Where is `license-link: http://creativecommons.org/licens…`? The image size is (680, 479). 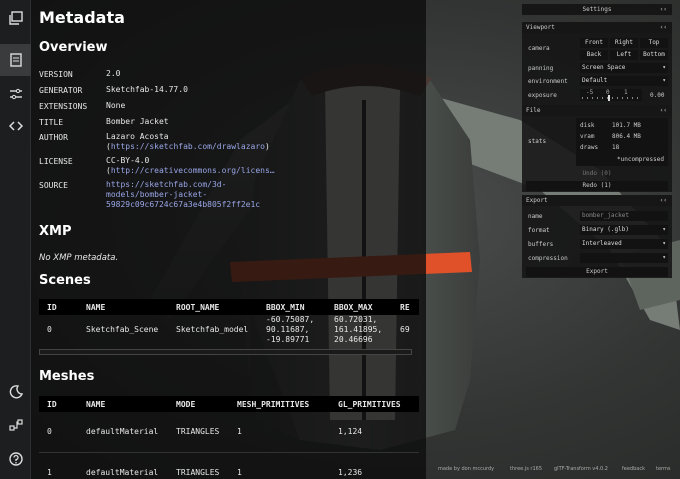
license-link: http://creativecommons.org/licens… is located at coordinates (193, 170).